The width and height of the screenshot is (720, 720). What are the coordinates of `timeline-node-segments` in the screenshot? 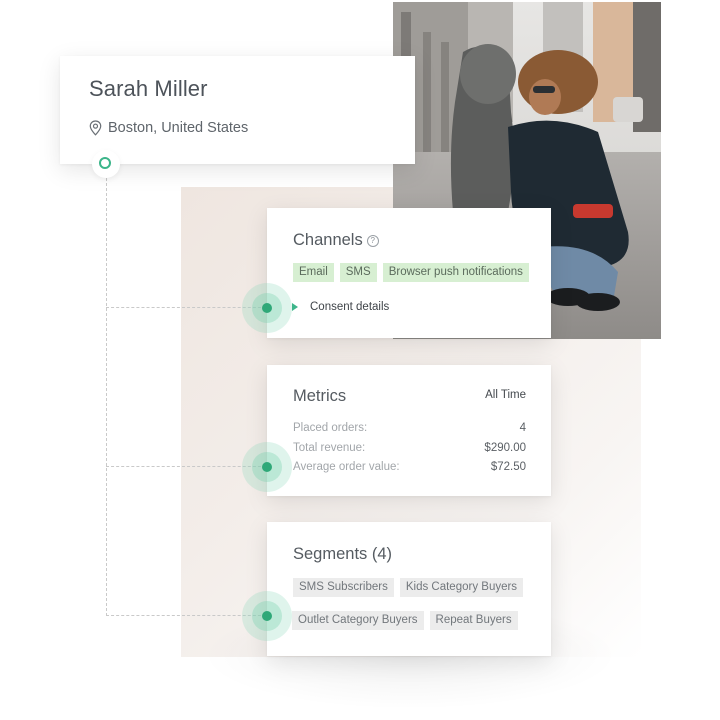 It's located at (267, 616).